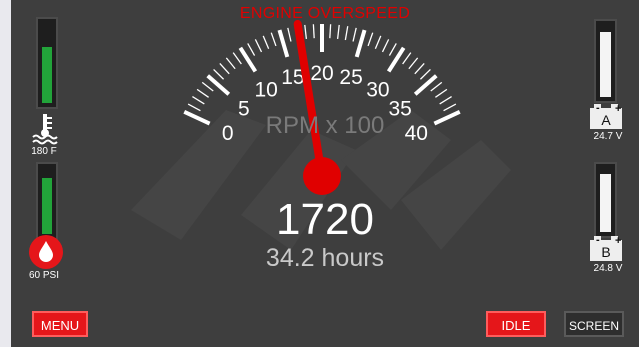 Image resolution: width=639 pixels, height=347 pixels. What do you see at coordinates (45, 129) in the screenshot?
I see `coolant-temperature-icon` at bounding box center [45, 129].